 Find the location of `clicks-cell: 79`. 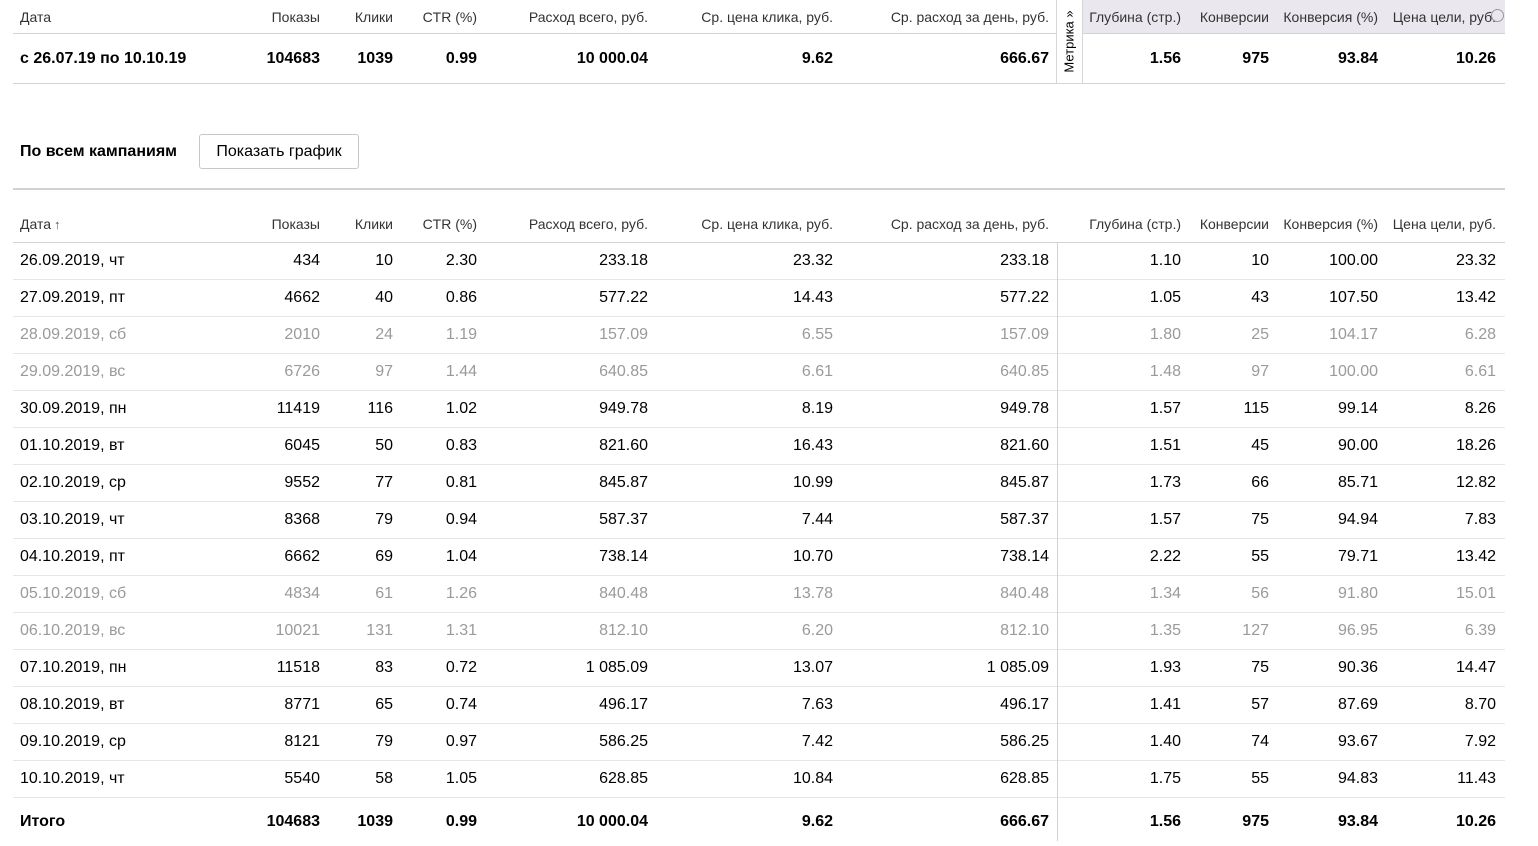

clicks-cell: 79 is located at coordinates (384, 519).